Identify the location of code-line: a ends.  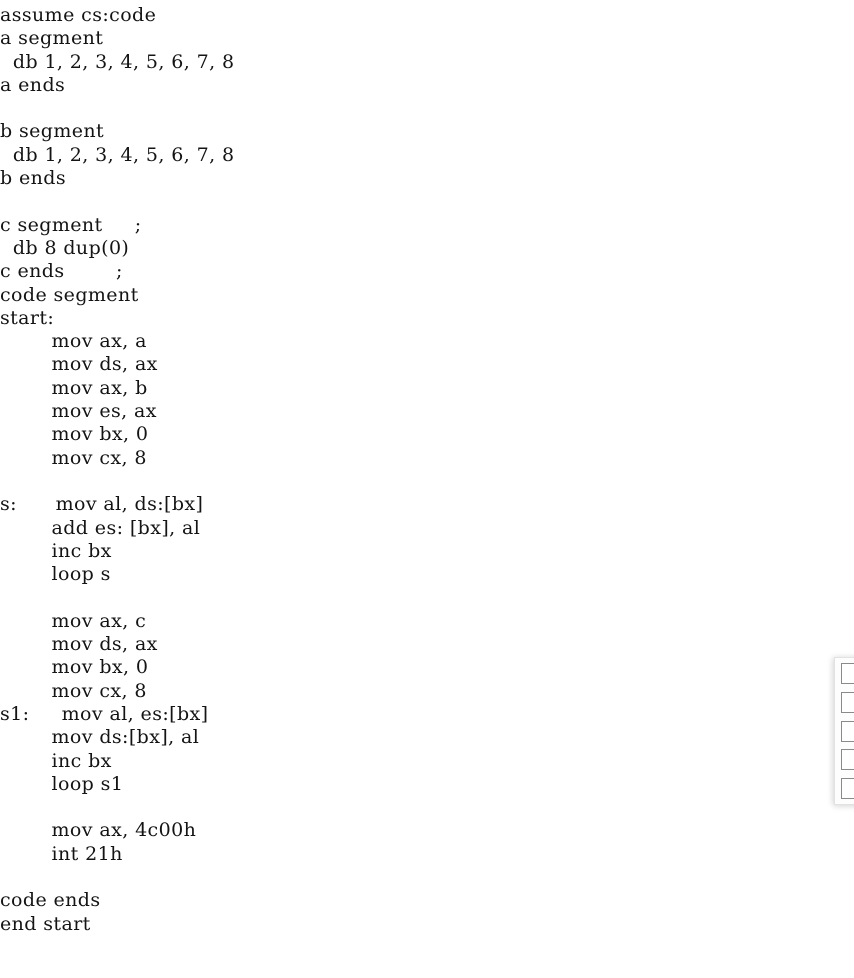
(33, 84).